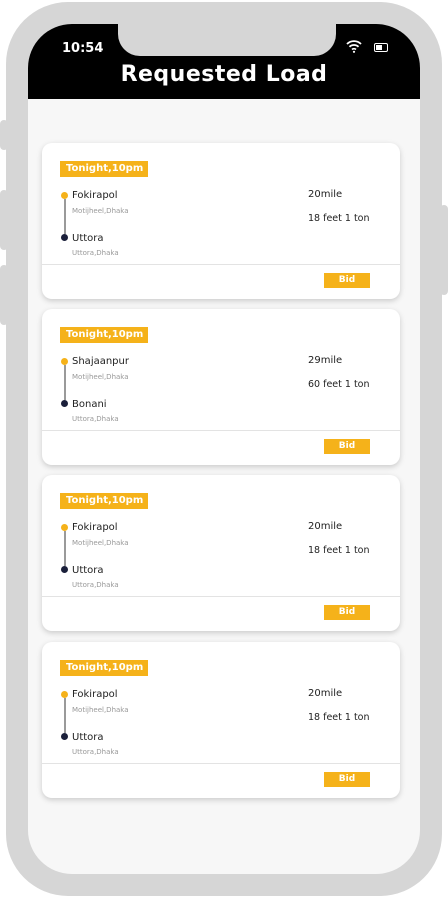  Describe the element at coordinates (100, 361) in the screenshot. I see `origin-name: Shajaanpur` at that location.